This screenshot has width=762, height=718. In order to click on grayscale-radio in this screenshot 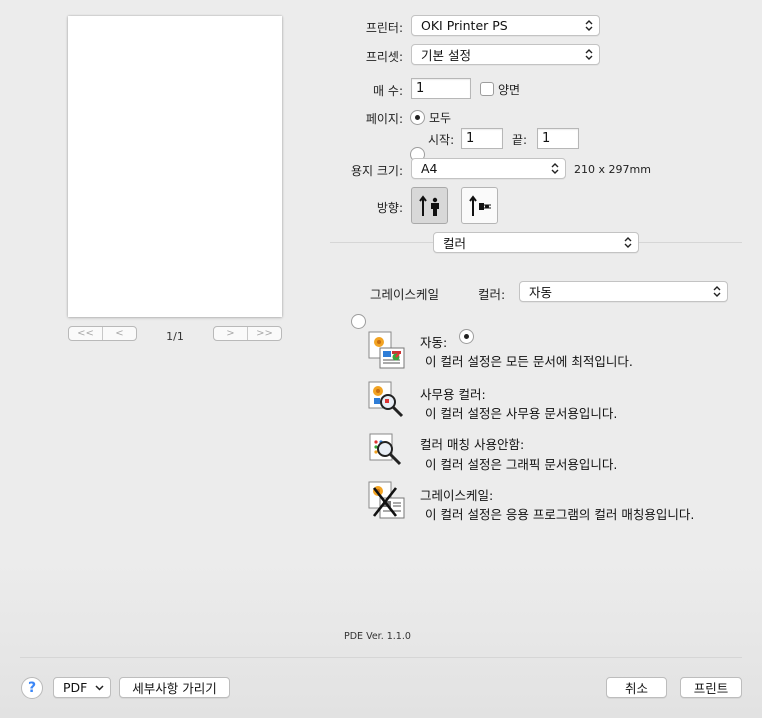, I will do `click(358, 321)`.